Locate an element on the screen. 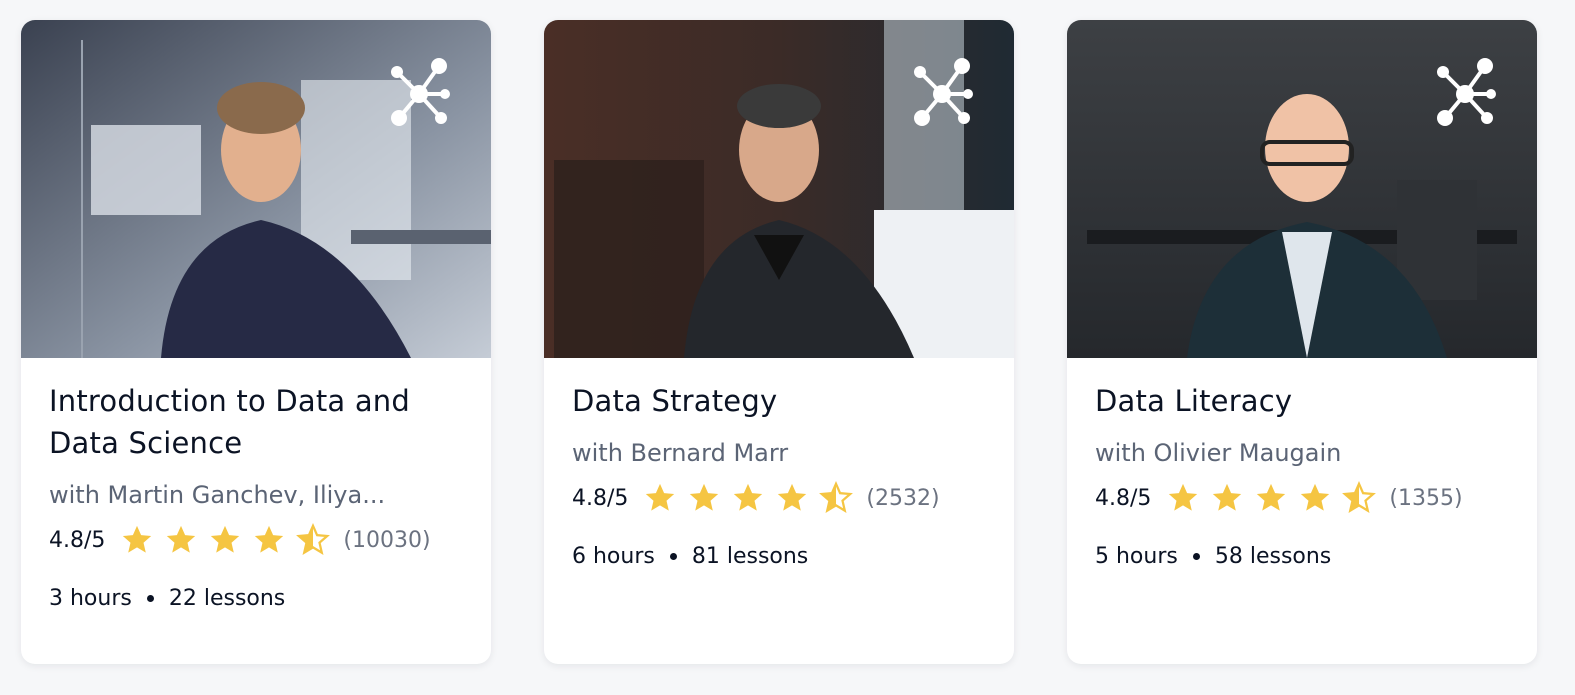 The height and width of the screenshot is (695, 1575). instructor-name: with Bernard Marr is located at coordinates (680, 453).